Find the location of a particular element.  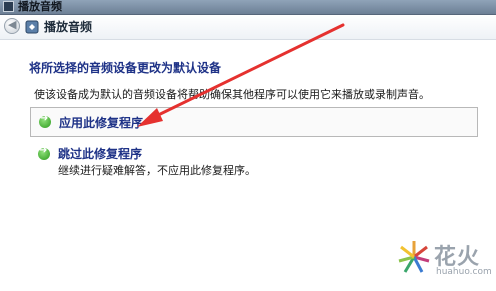

watermark: 花火 huahuo.com is located at coordinates (444, 261).